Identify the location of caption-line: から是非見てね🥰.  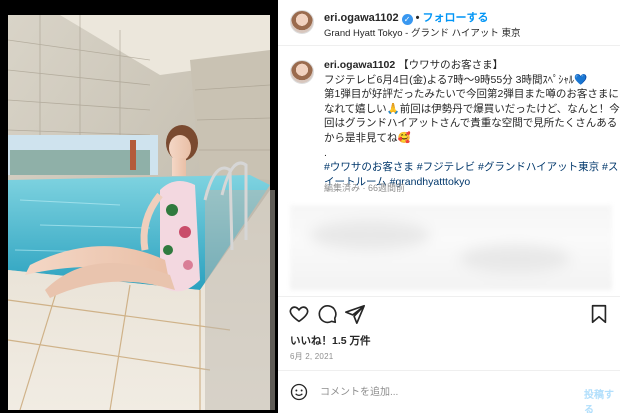
(367, 137).